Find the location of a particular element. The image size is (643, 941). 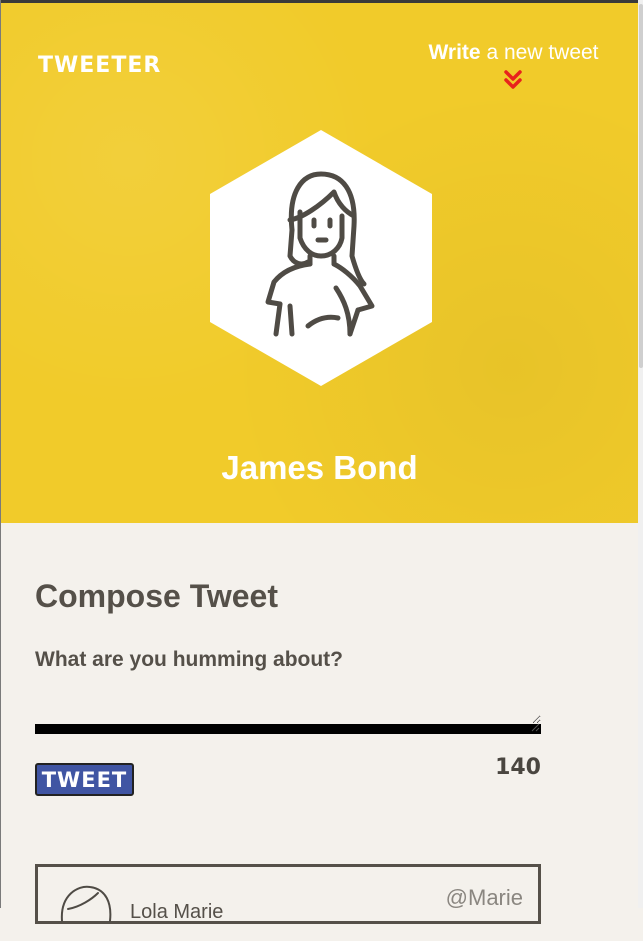

character-counter: 140 is located at coordinates (518, 767).